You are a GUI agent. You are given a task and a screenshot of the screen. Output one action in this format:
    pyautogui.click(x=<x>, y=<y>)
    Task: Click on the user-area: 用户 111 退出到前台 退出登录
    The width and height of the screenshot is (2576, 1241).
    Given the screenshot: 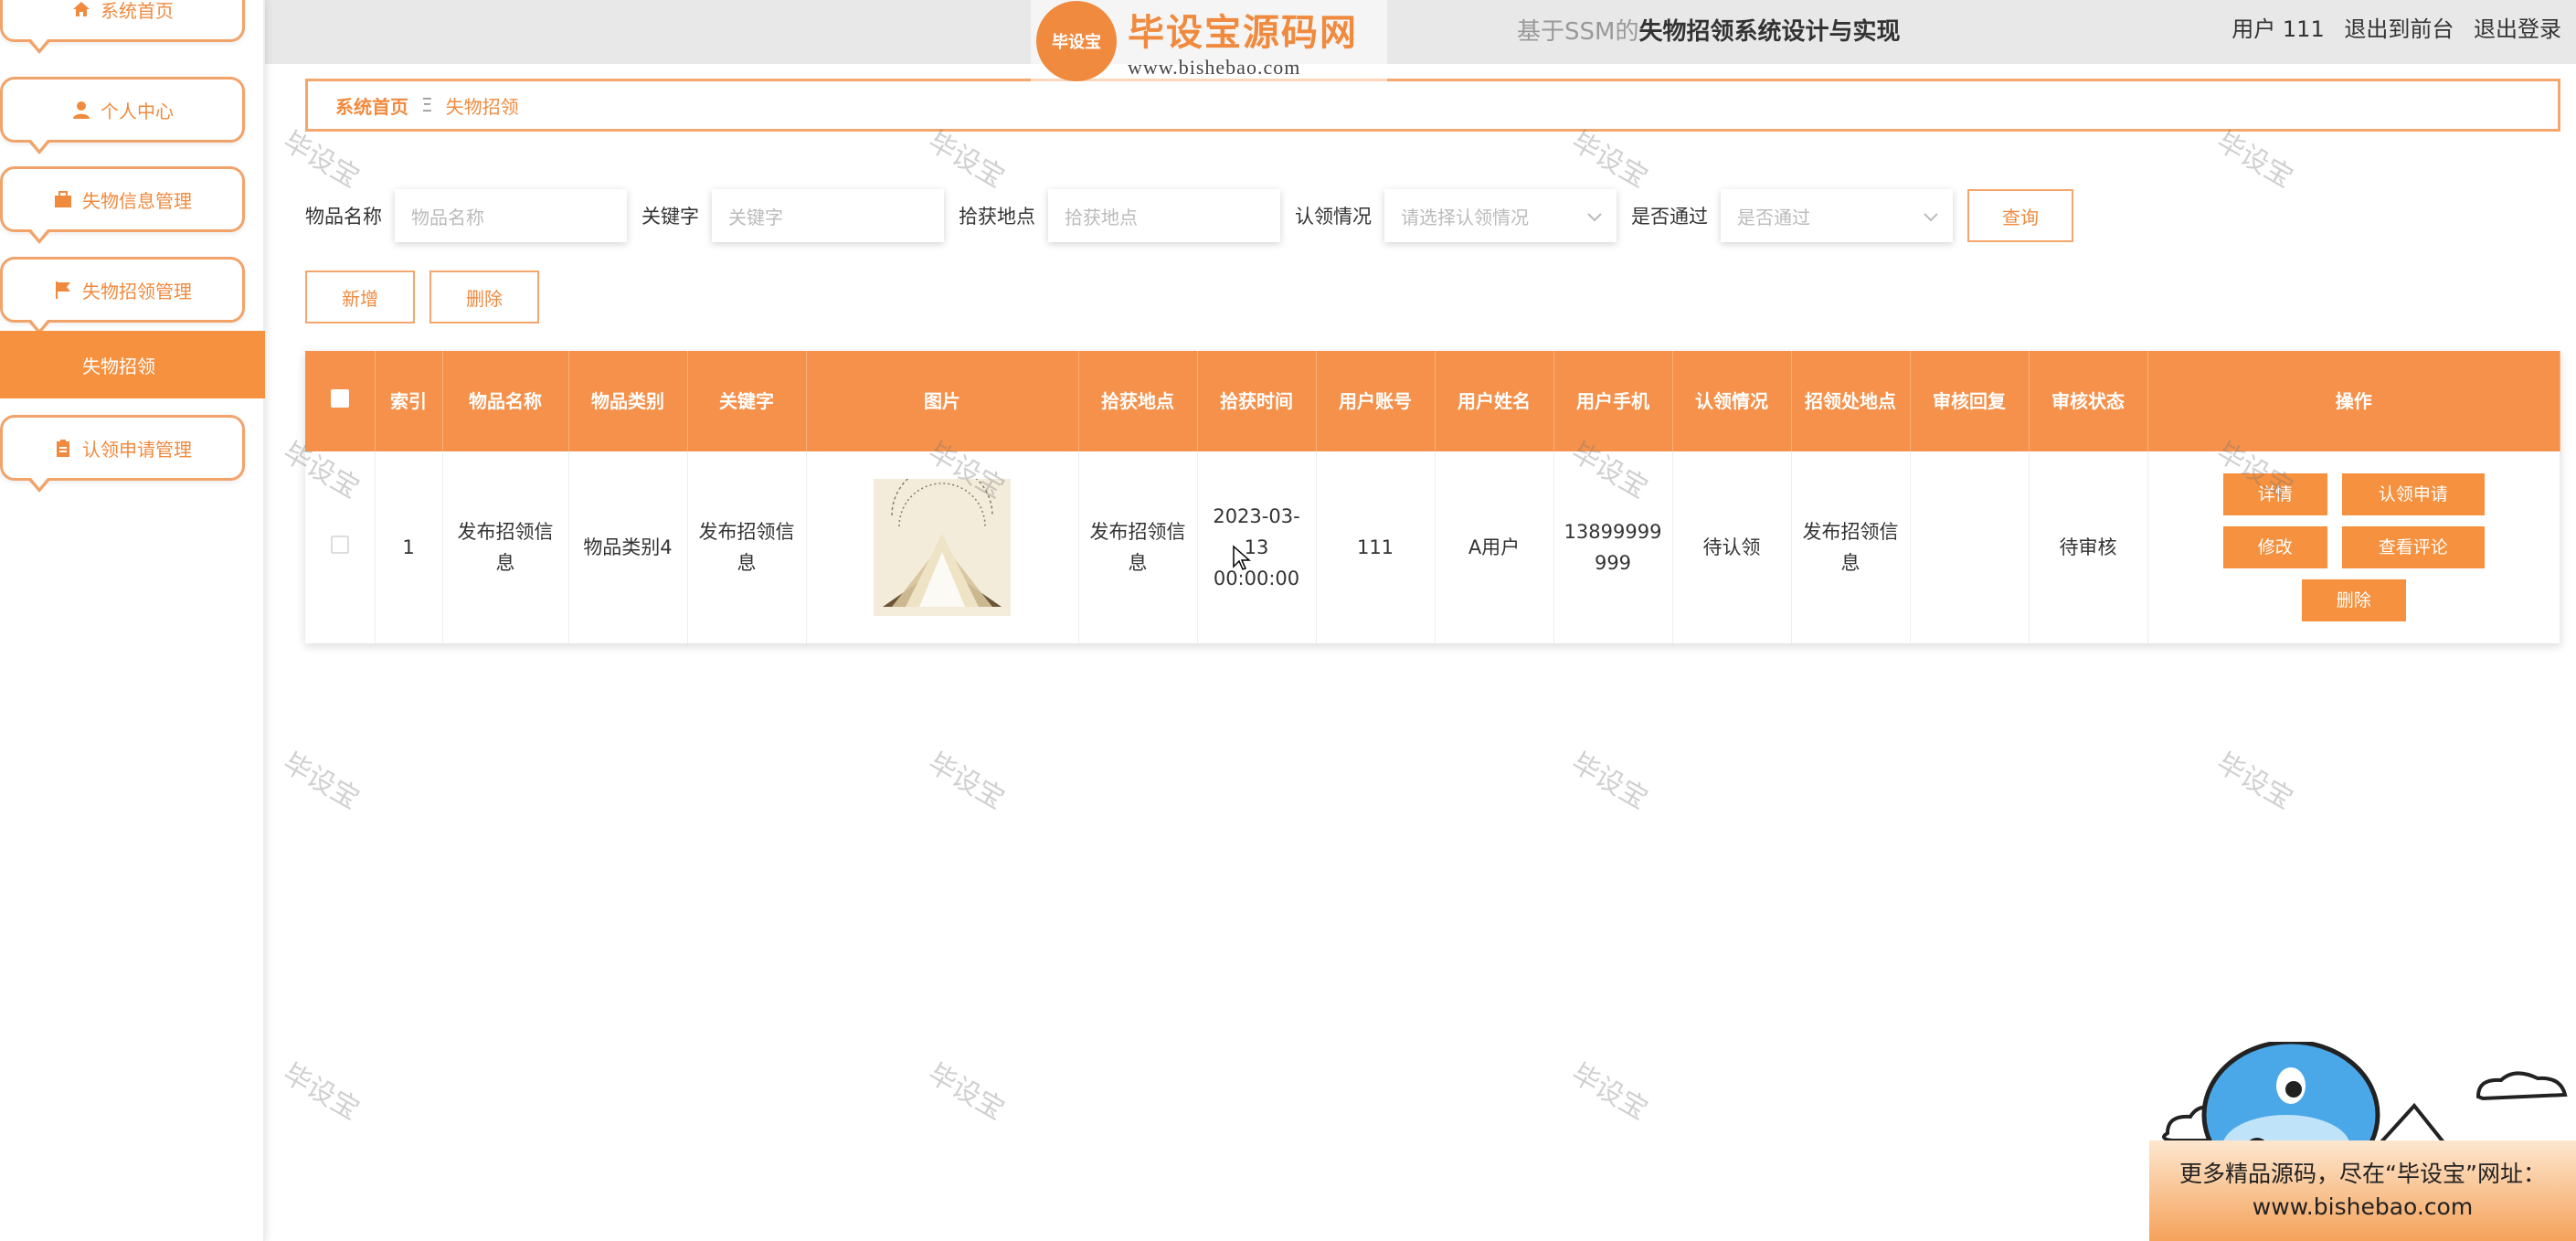 What is the action you would take?
    pyautogui.click(x=2390, y=27)
    